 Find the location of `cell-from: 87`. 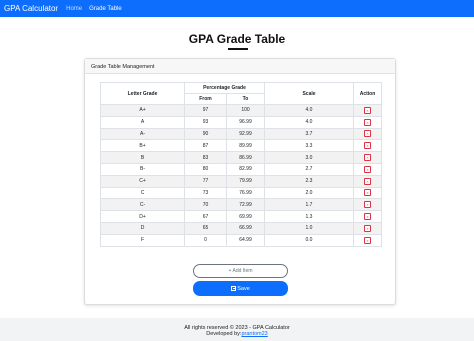

cell-from: 87 is located at coordinates (205, 146).